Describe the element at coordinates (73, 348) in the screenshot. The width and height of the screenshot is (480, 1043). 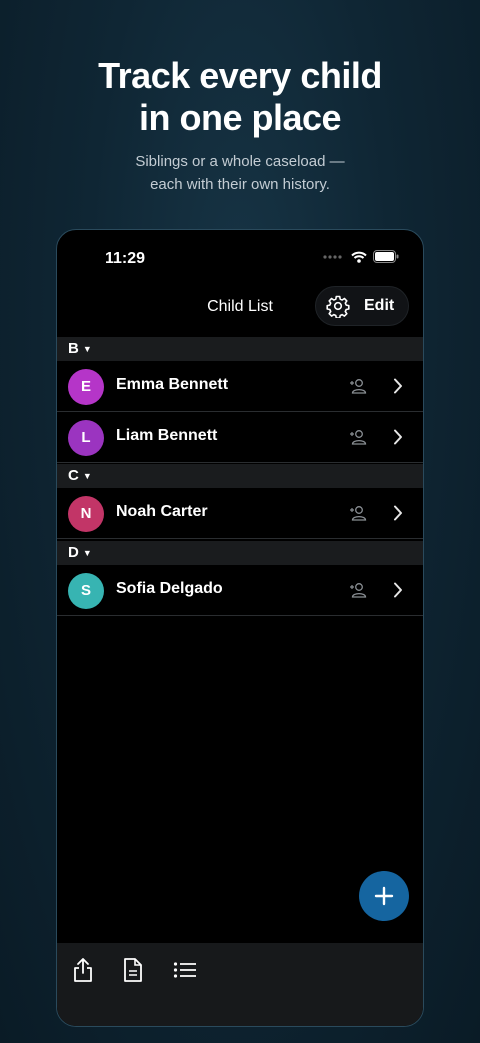
I see `section-letter: B` at that location.